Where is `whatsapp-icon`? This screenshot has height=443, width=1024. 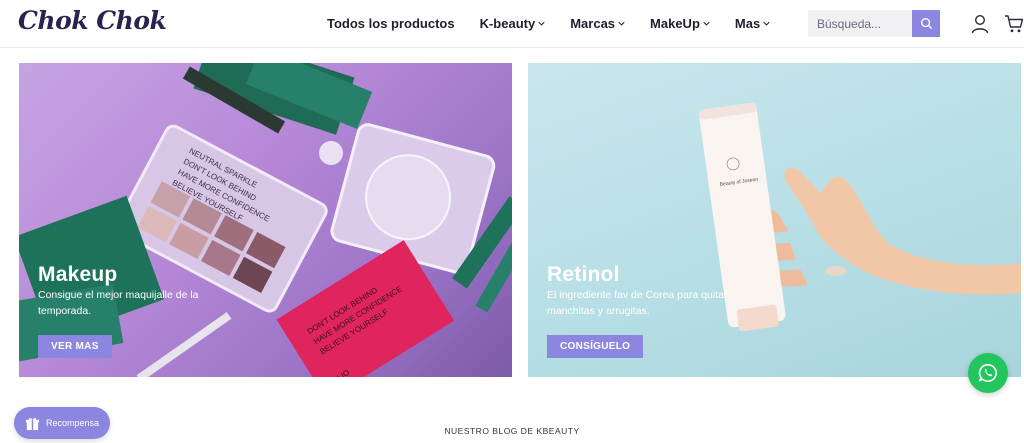
whatsapp-icon is located at coordinates (987, 372).